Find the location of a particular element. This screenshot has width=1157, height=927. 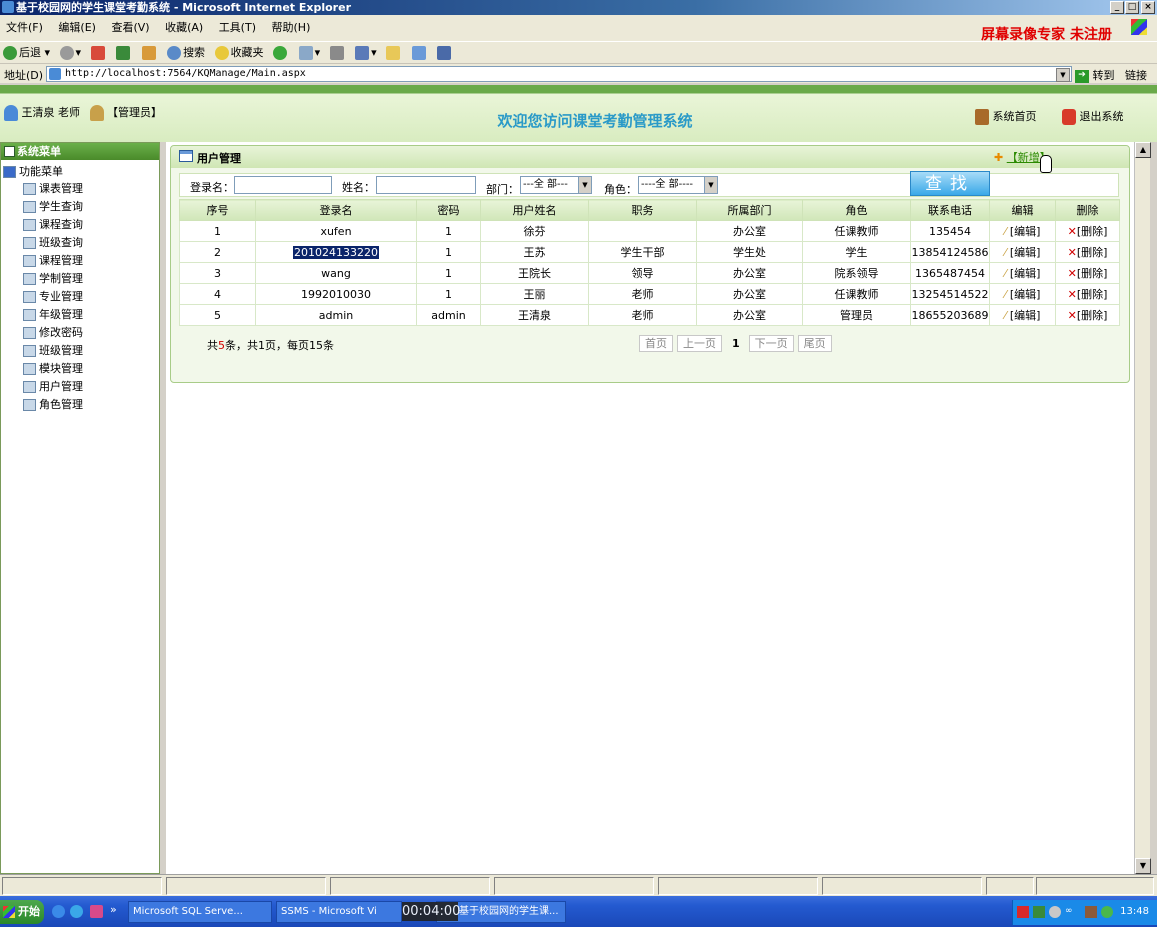

last-page-button: 尾页 is located at coordinates (814, 343).